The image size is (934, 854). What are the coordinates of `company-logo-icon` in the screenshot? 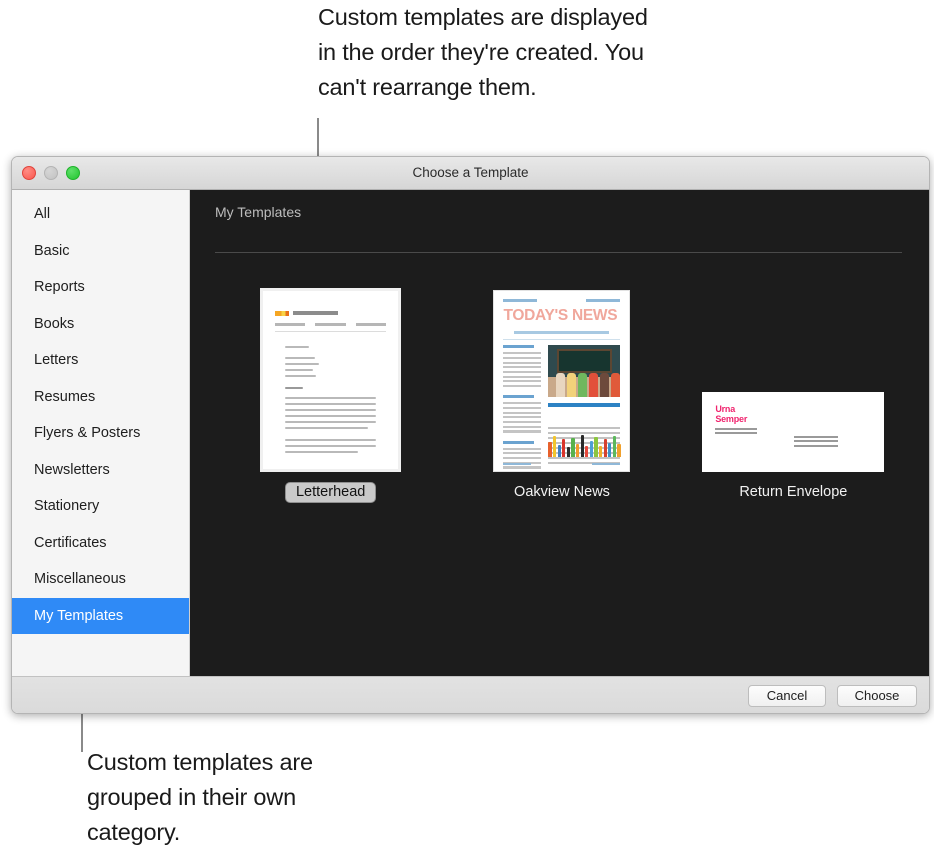 It's located at (282, 313).